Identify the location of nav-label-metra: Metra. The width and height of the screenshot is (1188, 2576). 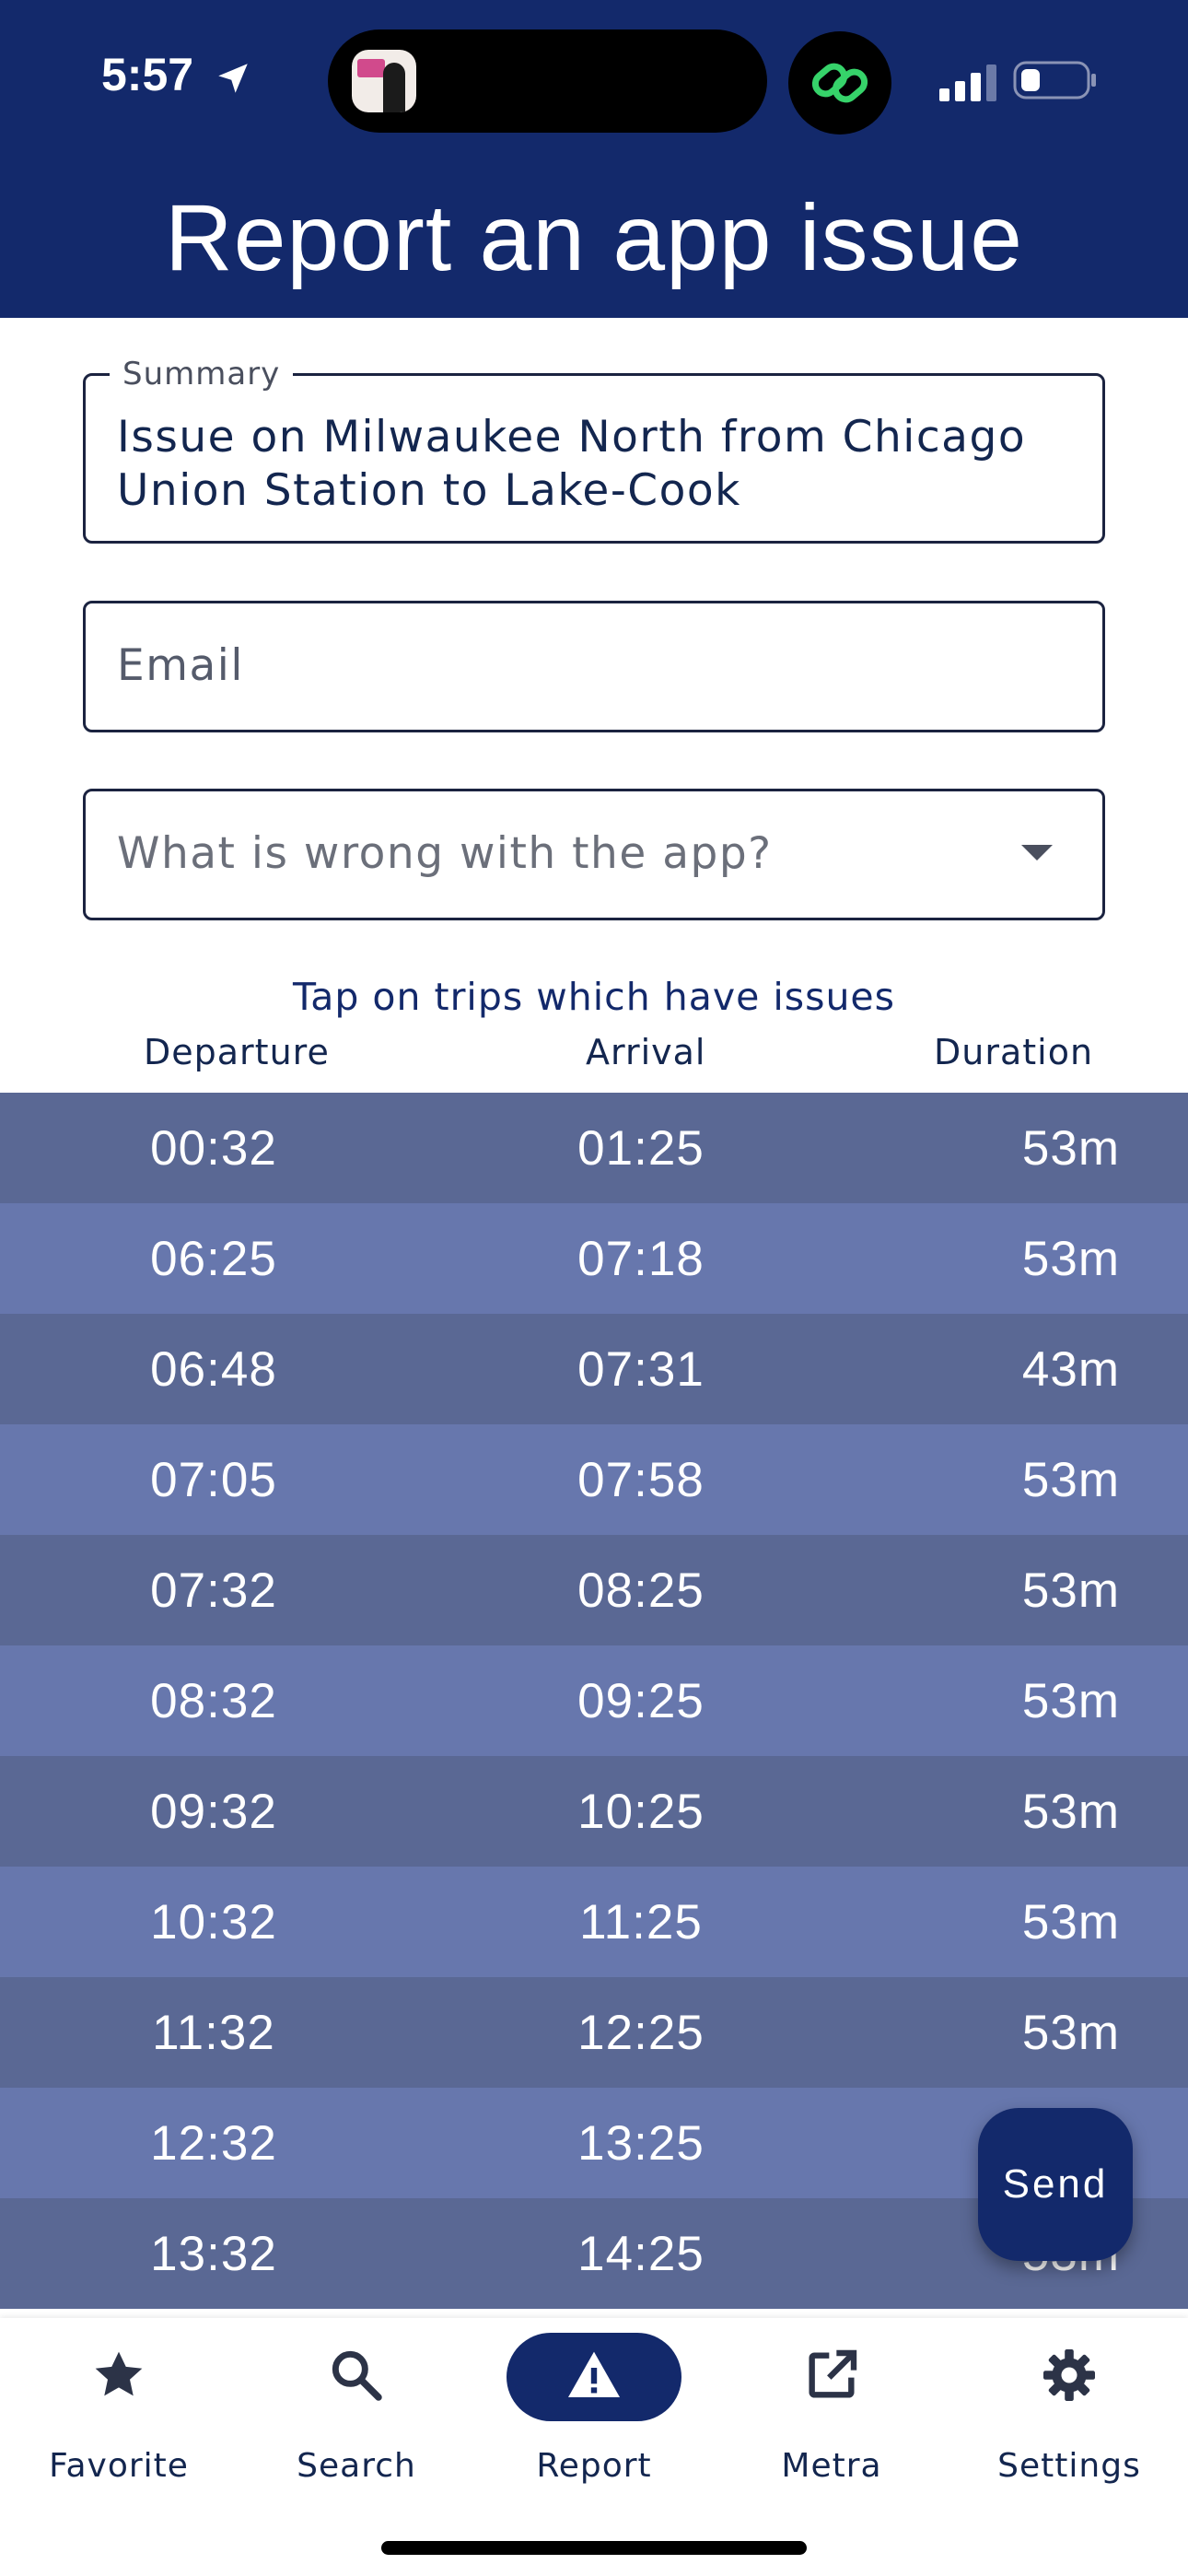
(831, 2466).